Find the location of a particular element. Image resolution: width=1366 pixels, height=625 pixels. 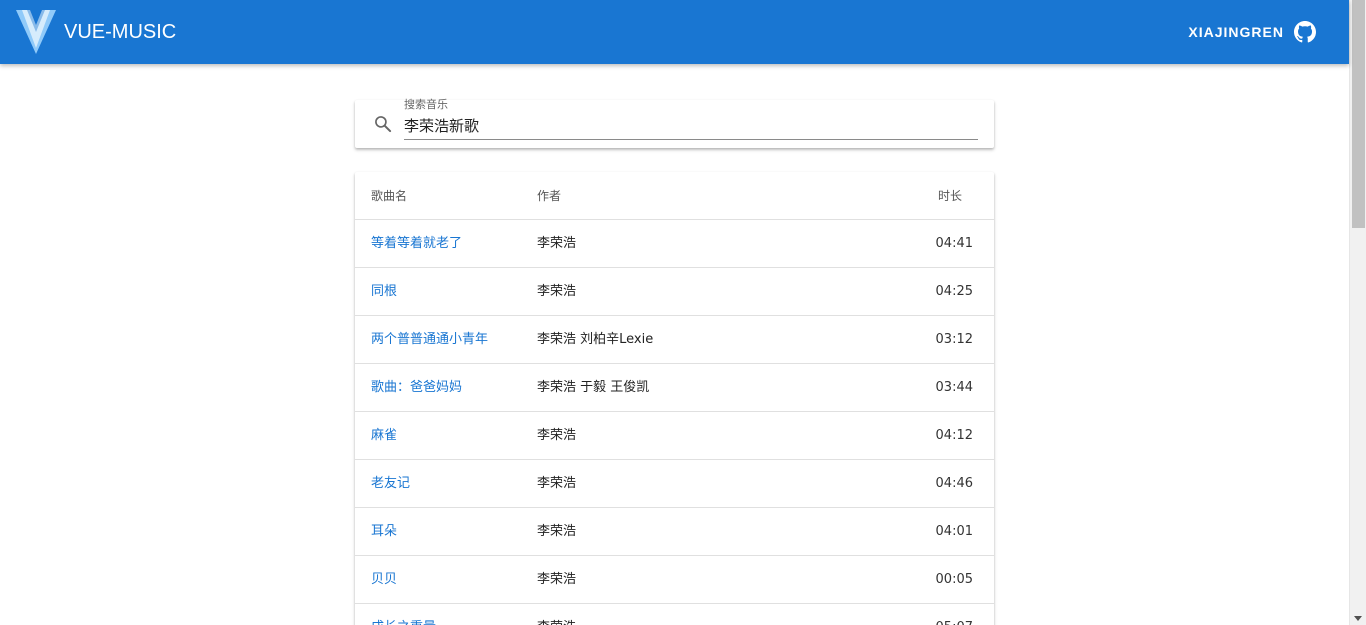

table-header: 歌曲名 作者 时长 is located at coordinates (674, 196).